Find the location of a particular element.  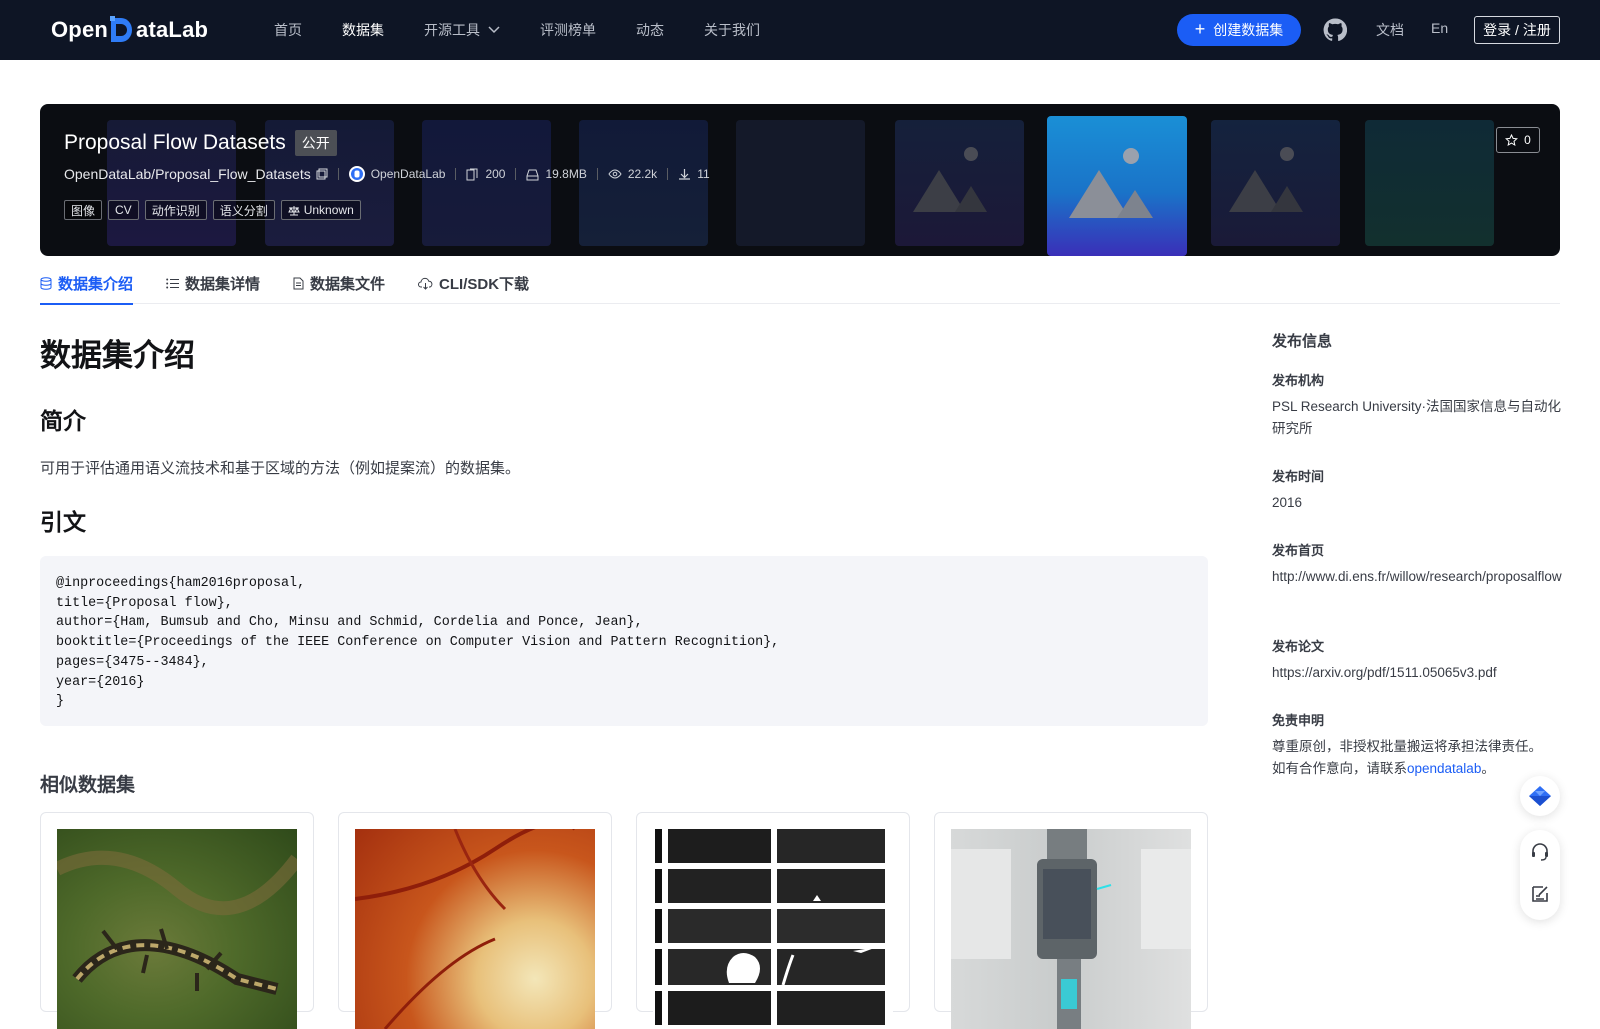

license-chip: Unknown is located at coordinates (320, 210).